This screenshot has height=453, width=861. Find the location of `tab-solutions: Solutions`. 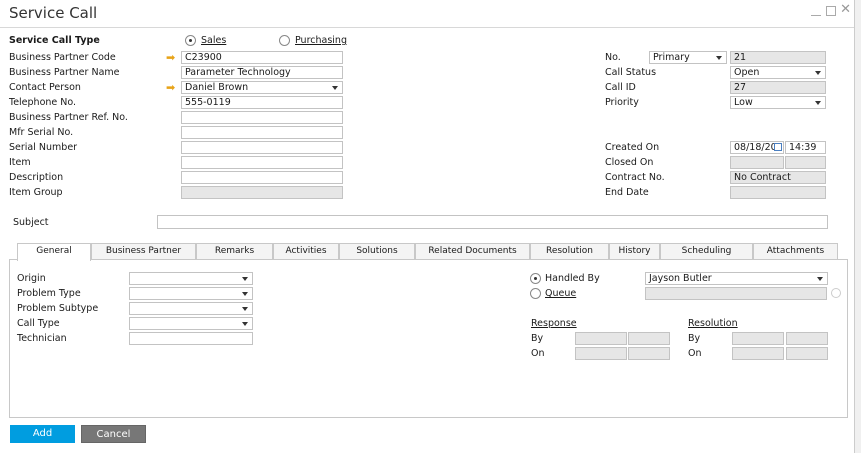

tab-solutions: Solutions is located at coordinates (377, 251).